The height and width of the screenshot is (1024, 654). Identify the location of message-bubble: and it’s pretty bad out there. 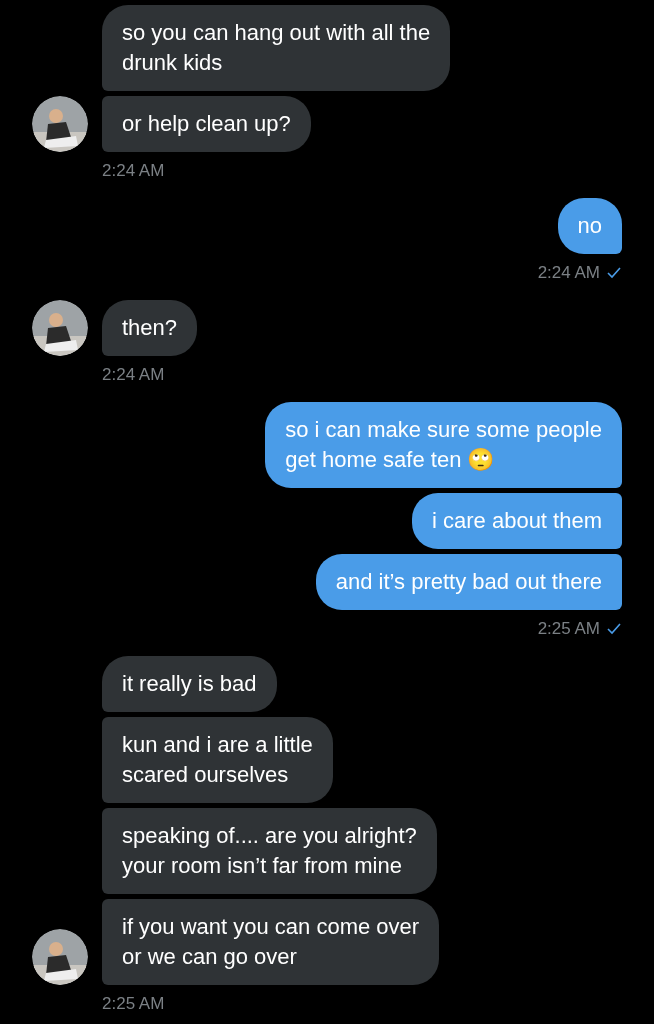
(468, 582).